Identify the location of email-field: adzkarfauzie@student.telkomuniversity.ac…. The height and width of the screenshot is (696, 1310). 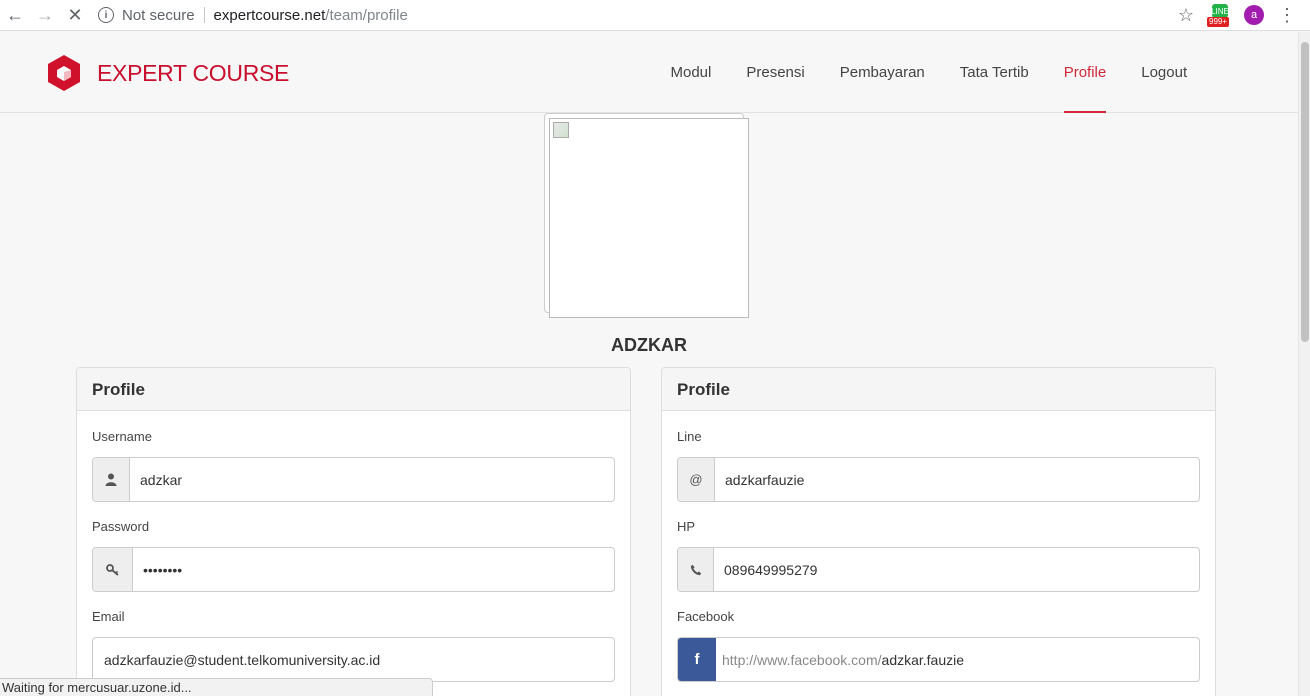
(353, 659).